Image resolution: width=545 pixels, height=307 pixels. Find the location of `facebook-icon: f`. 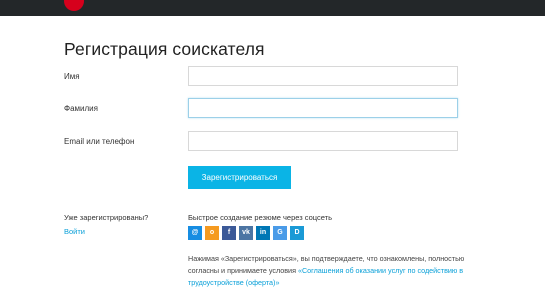

facebook-icon: f is located at coordinates (229, 233).